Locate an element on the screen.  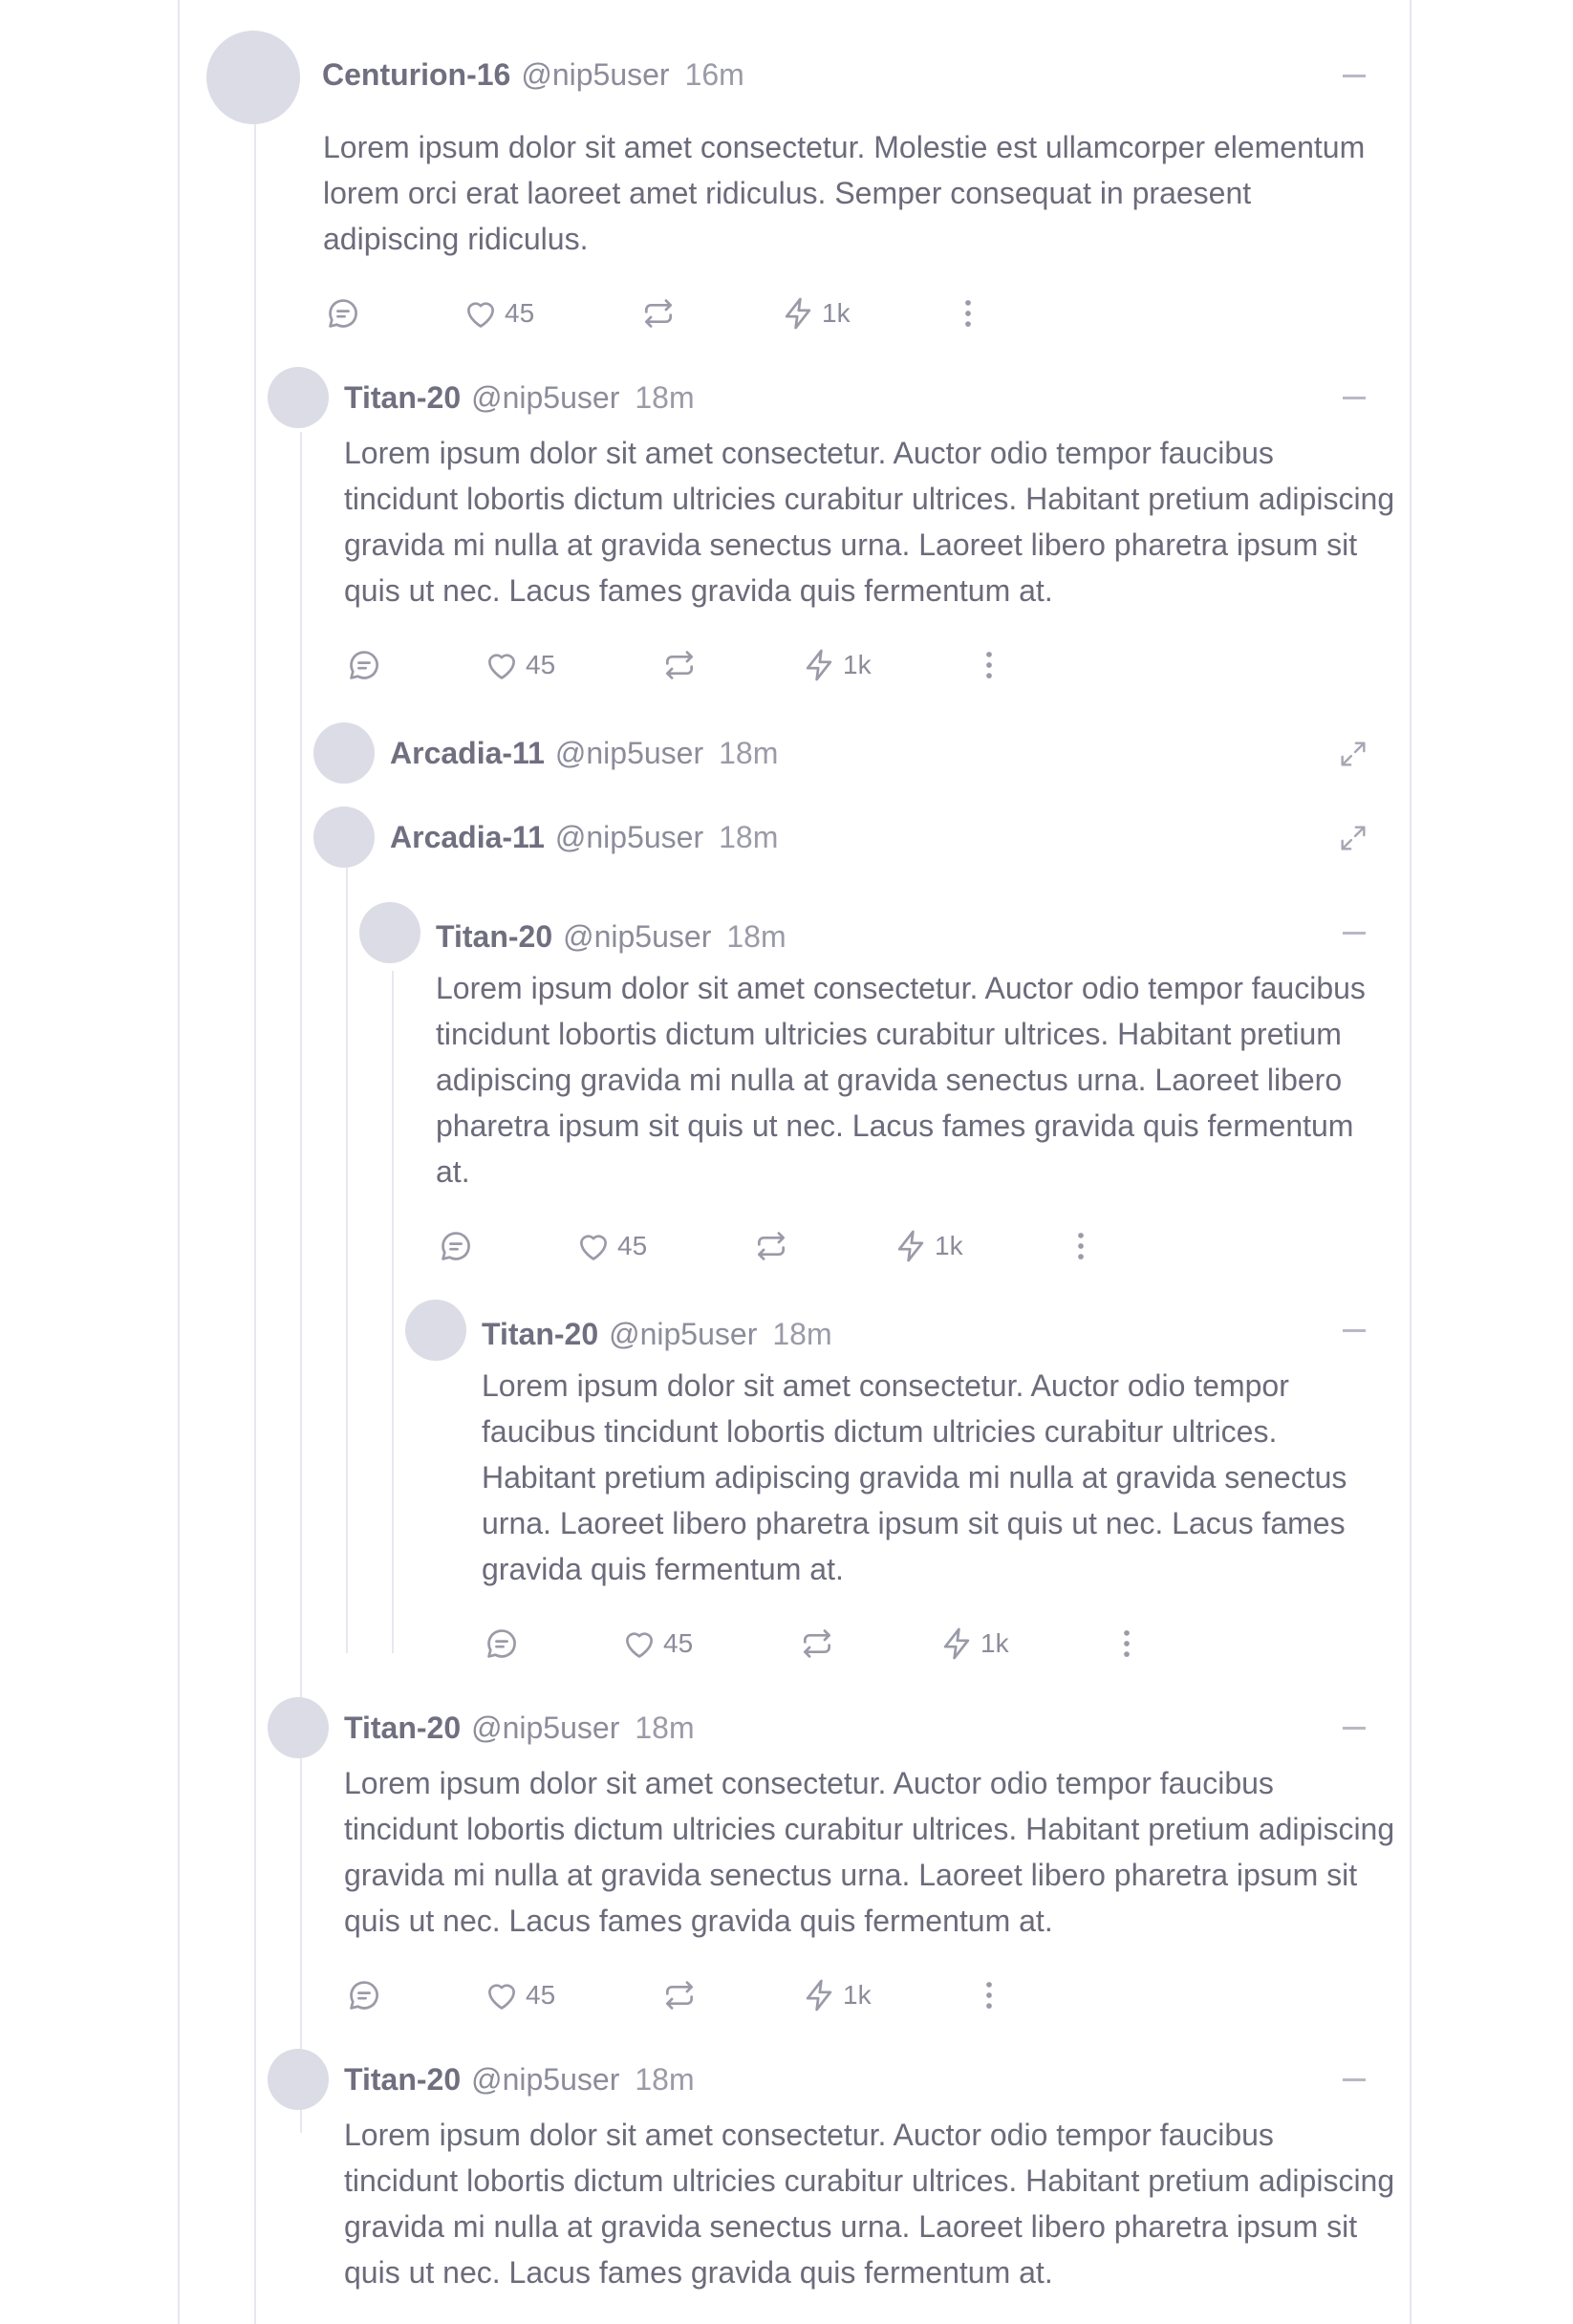
frame-border-left is located at coordinates (179, 1162).